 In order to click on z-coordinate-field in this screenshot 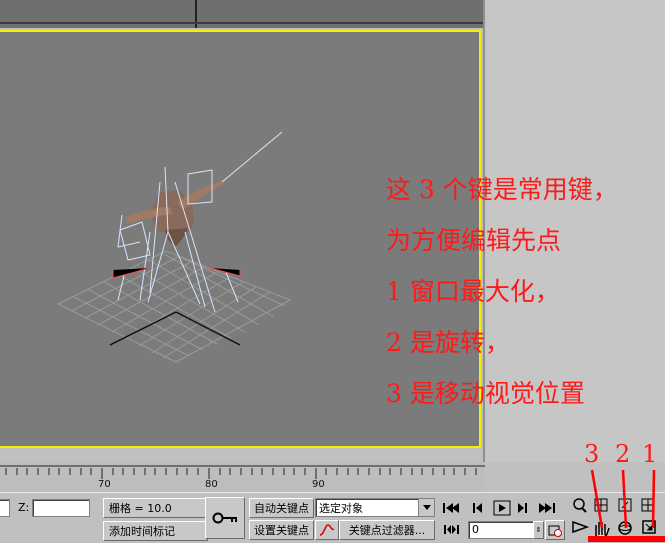, I will do `click(61, 508)`.